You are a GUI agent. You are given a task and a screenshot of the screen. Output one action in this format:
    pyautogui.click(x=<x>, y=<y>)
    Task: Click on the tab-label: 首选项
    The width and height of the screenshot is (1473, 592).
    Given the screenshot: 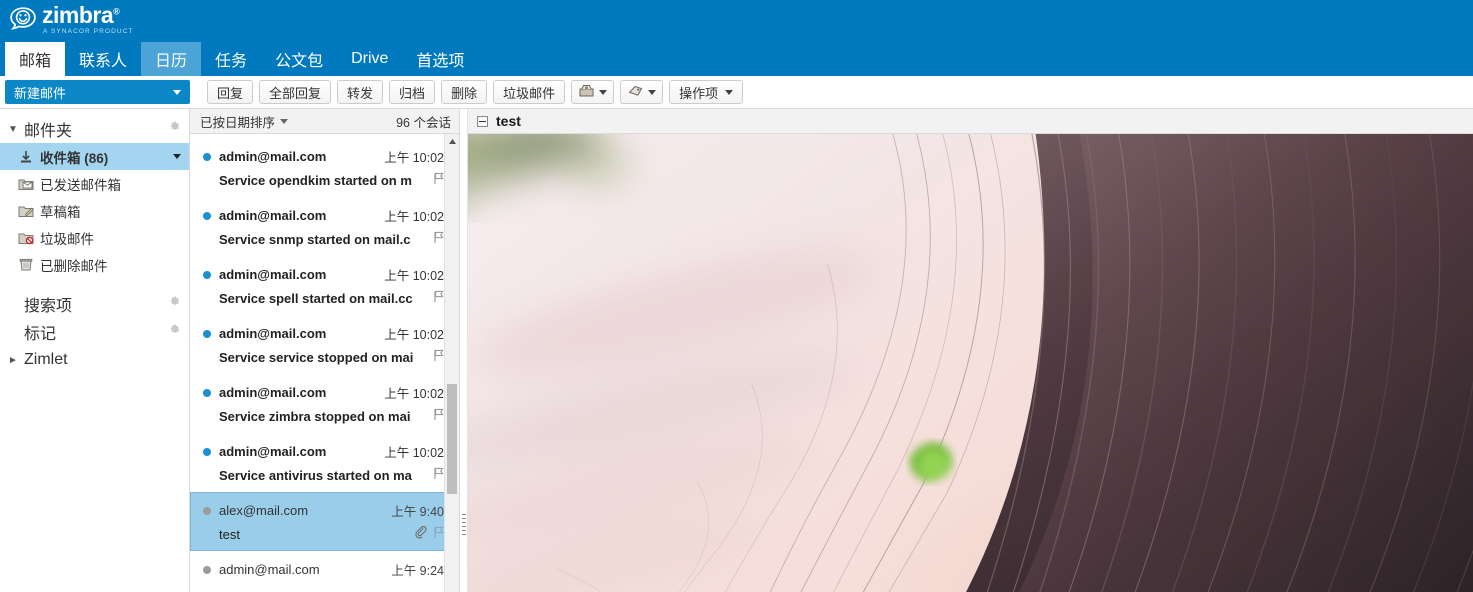 What is the action you would take?
    pyautogui.click(x=440, y=61)
    